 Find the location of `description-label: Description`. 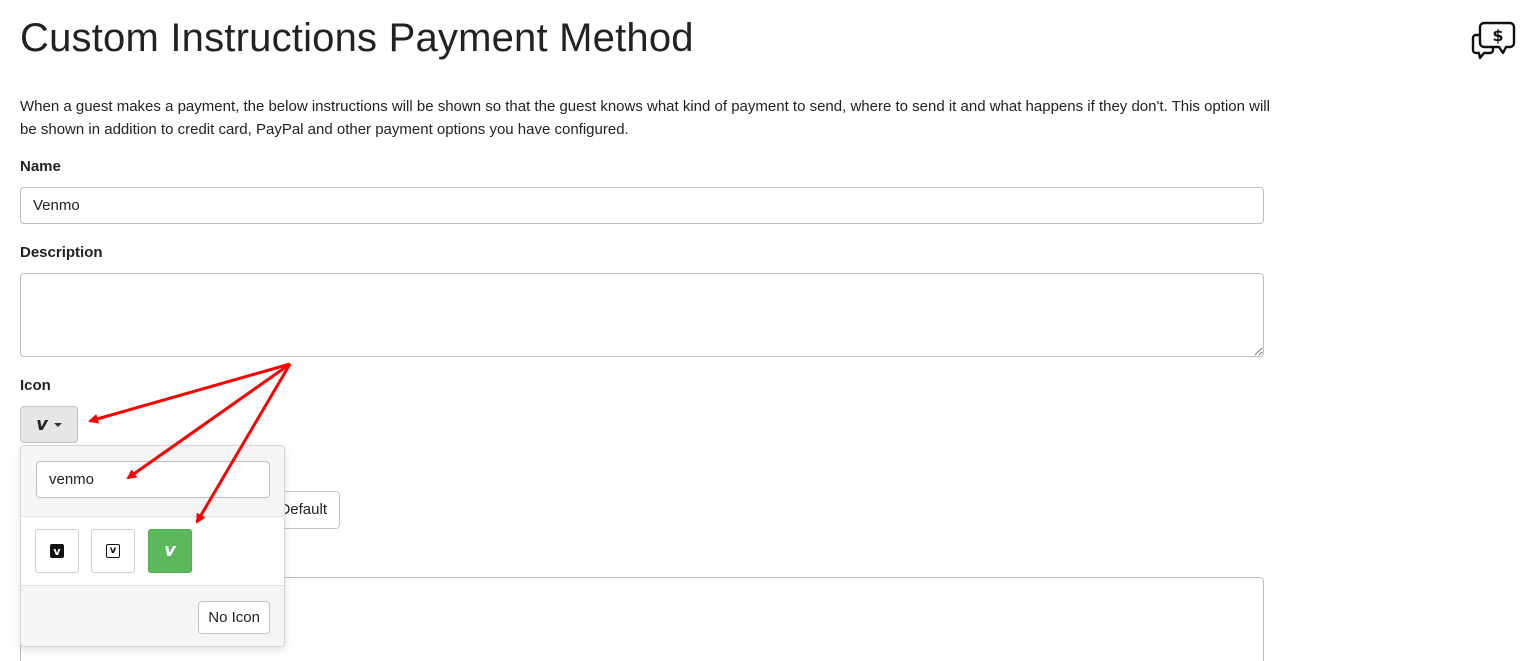

description-label: Description is located at coordinates (61, 252).